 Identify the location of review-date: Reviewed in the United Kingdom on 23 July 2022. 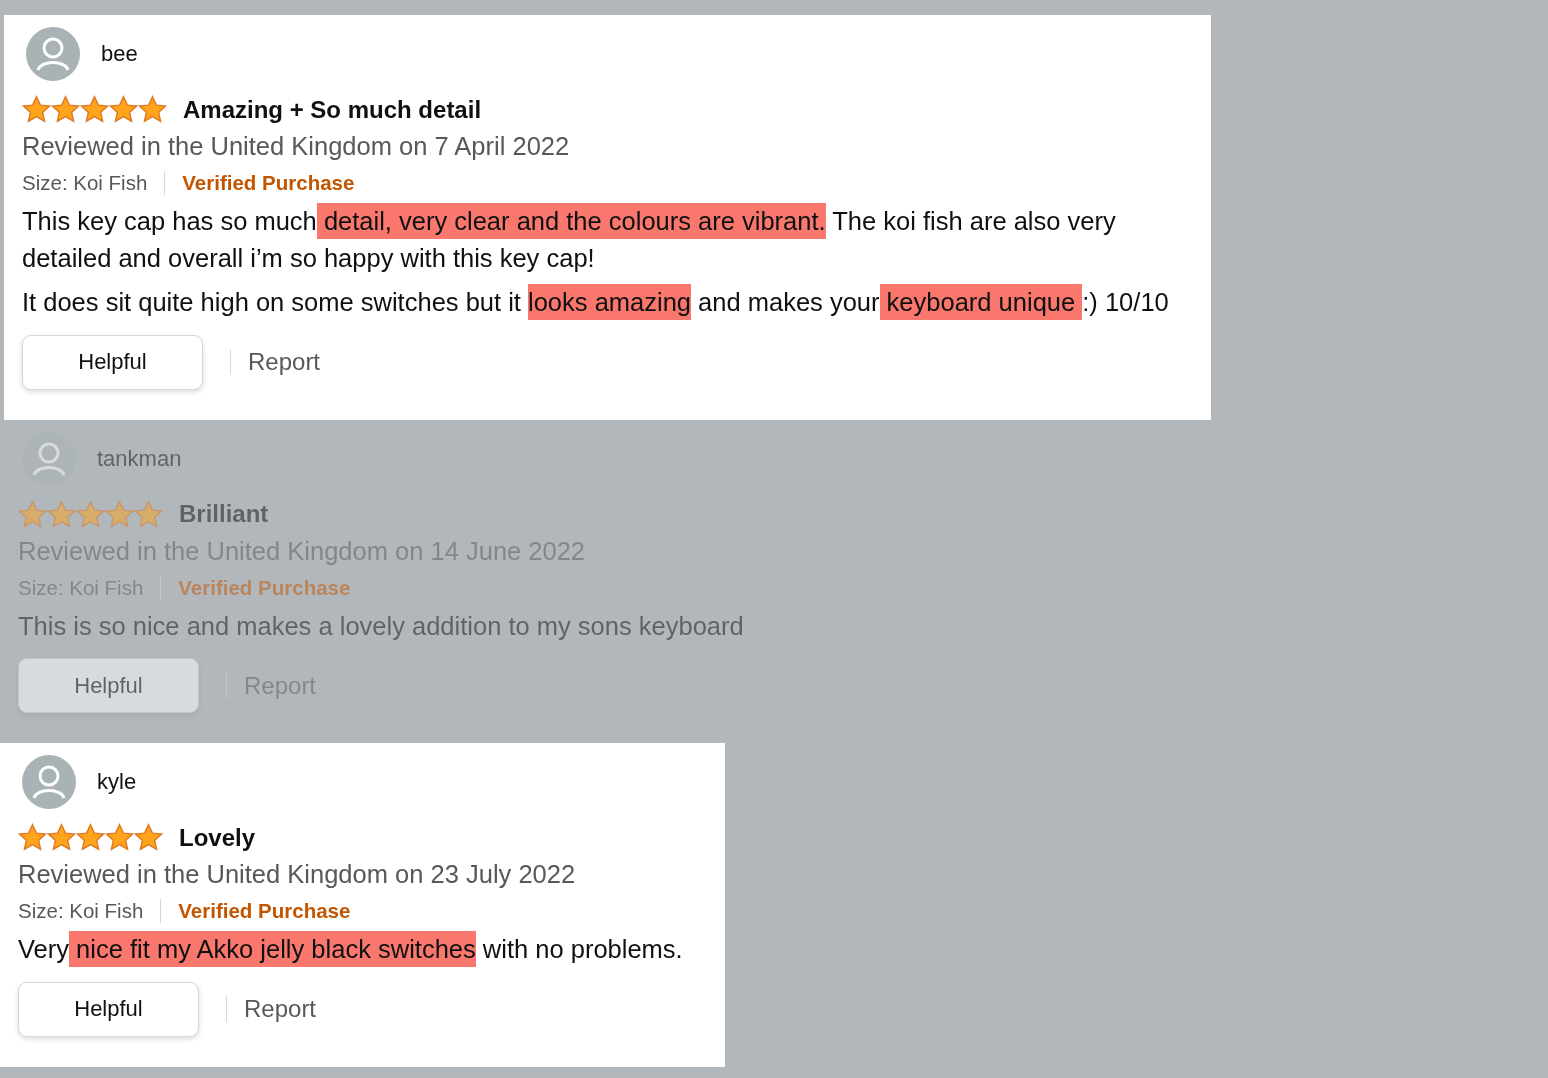
(297, 874).